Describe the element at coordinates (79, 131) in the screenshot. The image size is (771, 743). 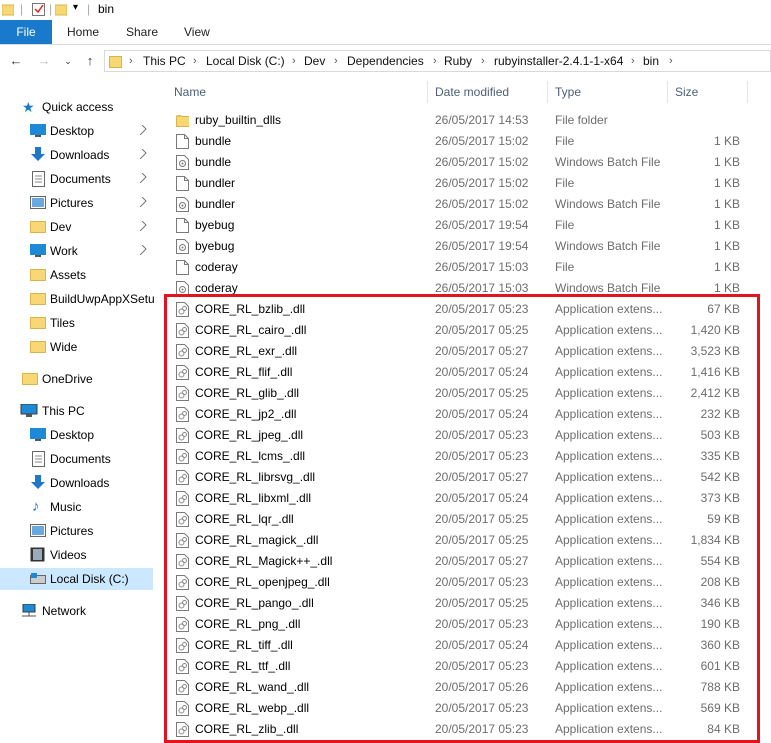
I see `sidebar-item-desktop: Desktop` at that location.